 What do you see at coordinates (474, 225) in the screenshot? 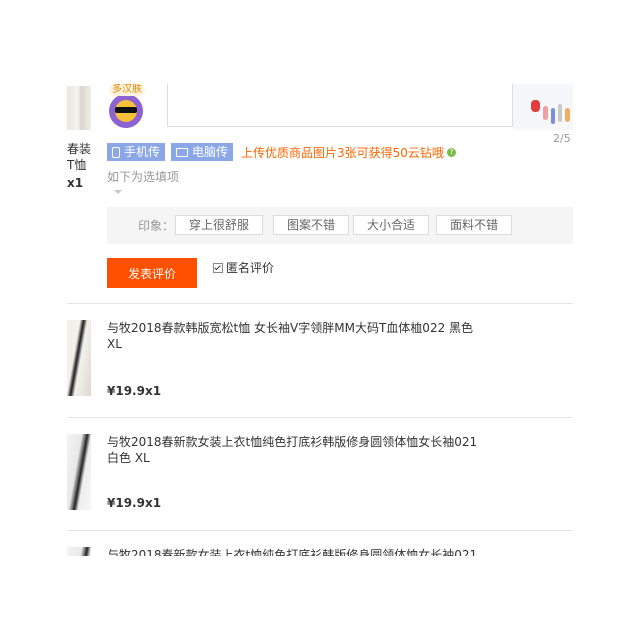
I see `impression-tag: 面料不错` at bounding box center [474, 225].